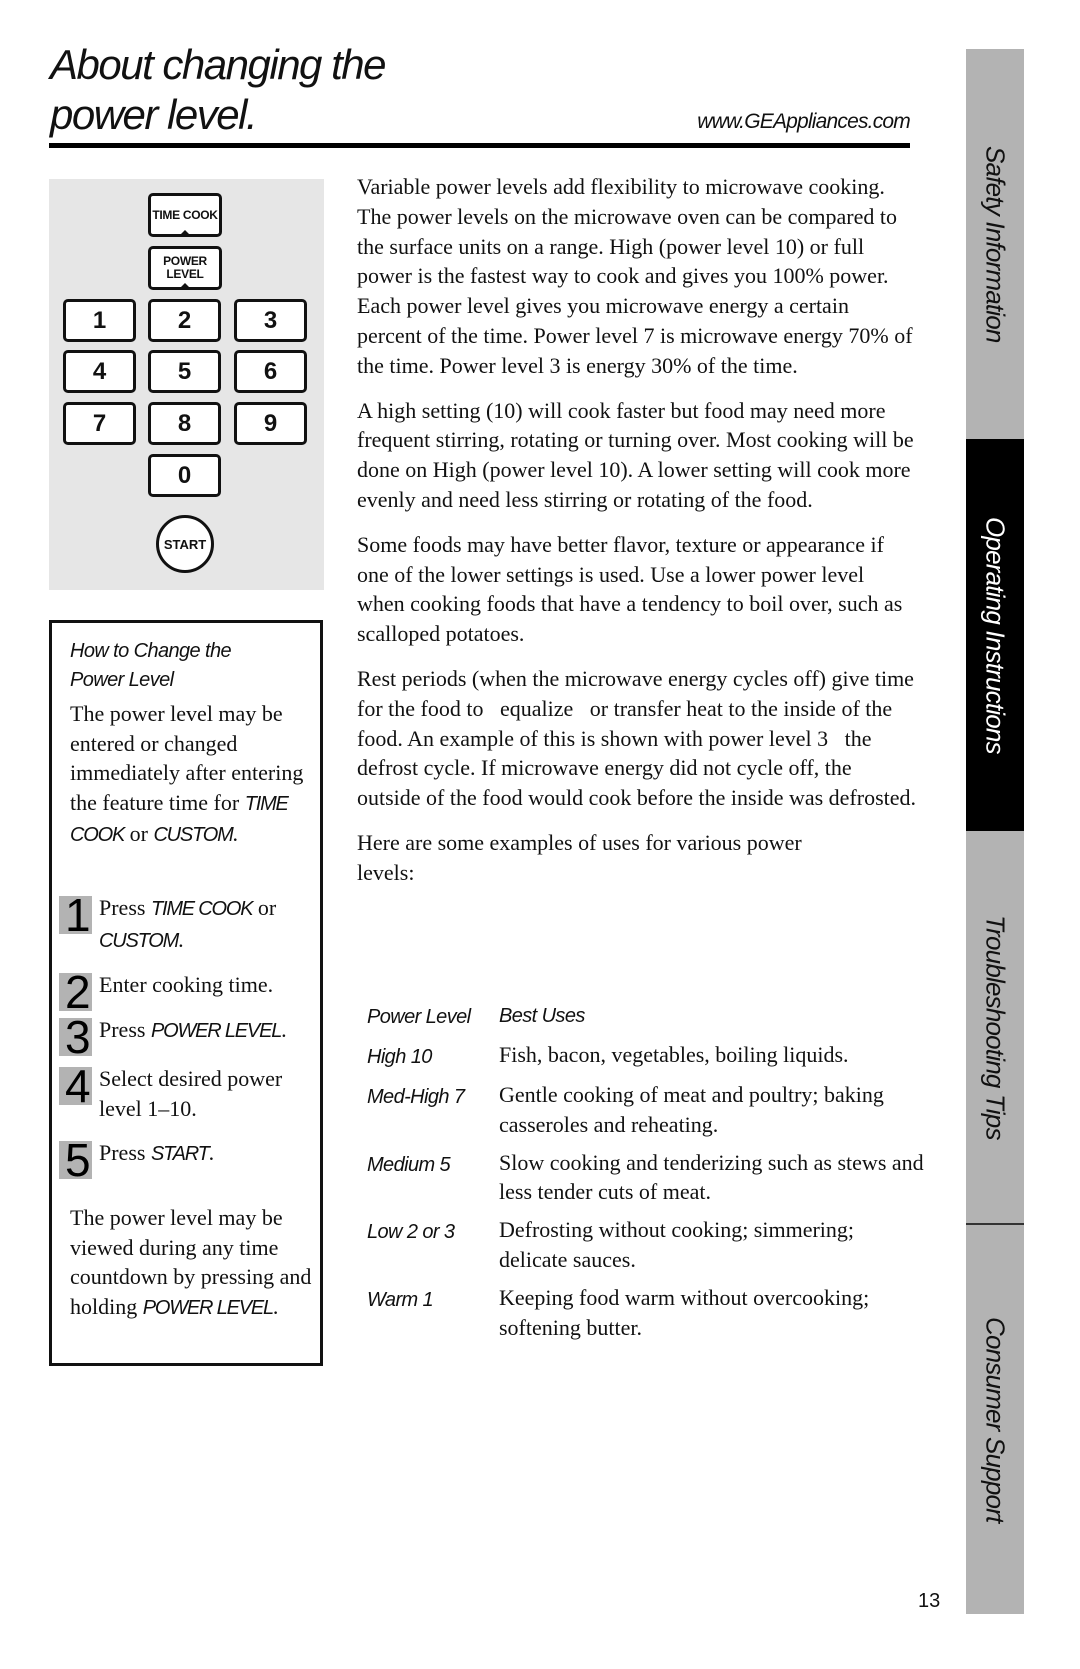 This screenshot has height=1669, width=1080. What do you see at coordinates (218, 90) in the screenshot?
I see `page-title: About changing the power level.` at bounding box center [218, 90].